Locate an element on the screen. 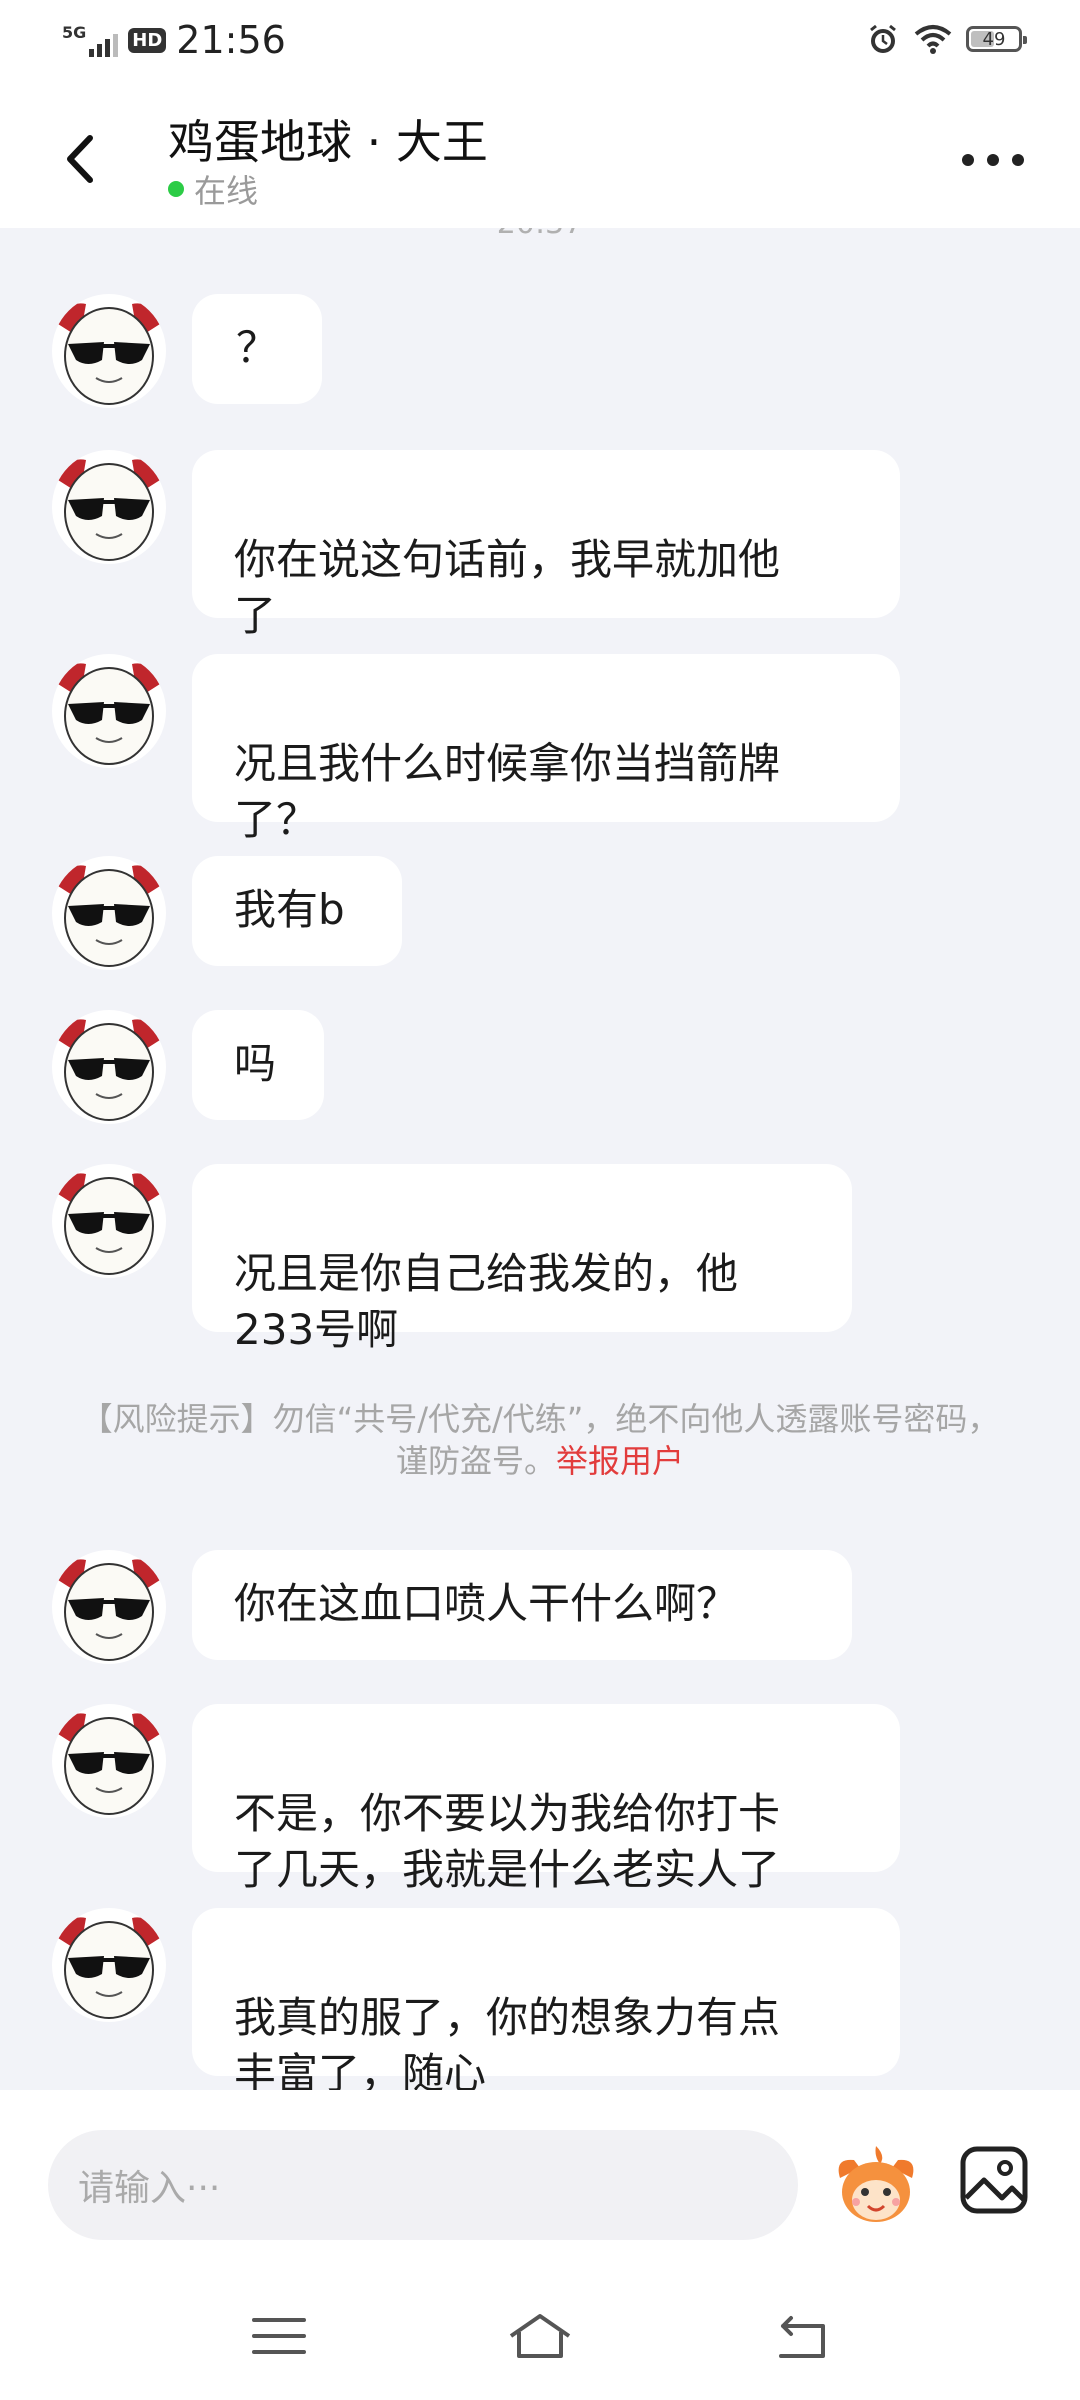 This screenshot has height=2400, width=1080. risk-warning-text: 【风险提示】勿信“共号/代充/代练”，绝不向他人透露账号密码，谨防盗号。 is located at coordinates (540, 1440).